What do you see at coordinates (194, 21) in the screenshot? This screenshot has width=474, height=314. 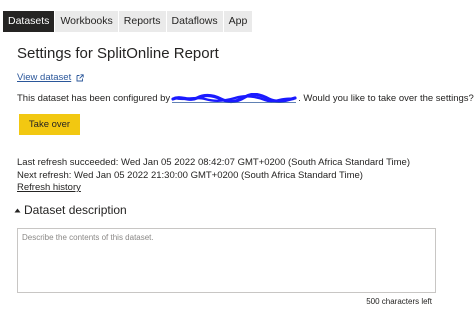 I see `tab-dataflows: Dataflows` at bounding box center [194, 21].